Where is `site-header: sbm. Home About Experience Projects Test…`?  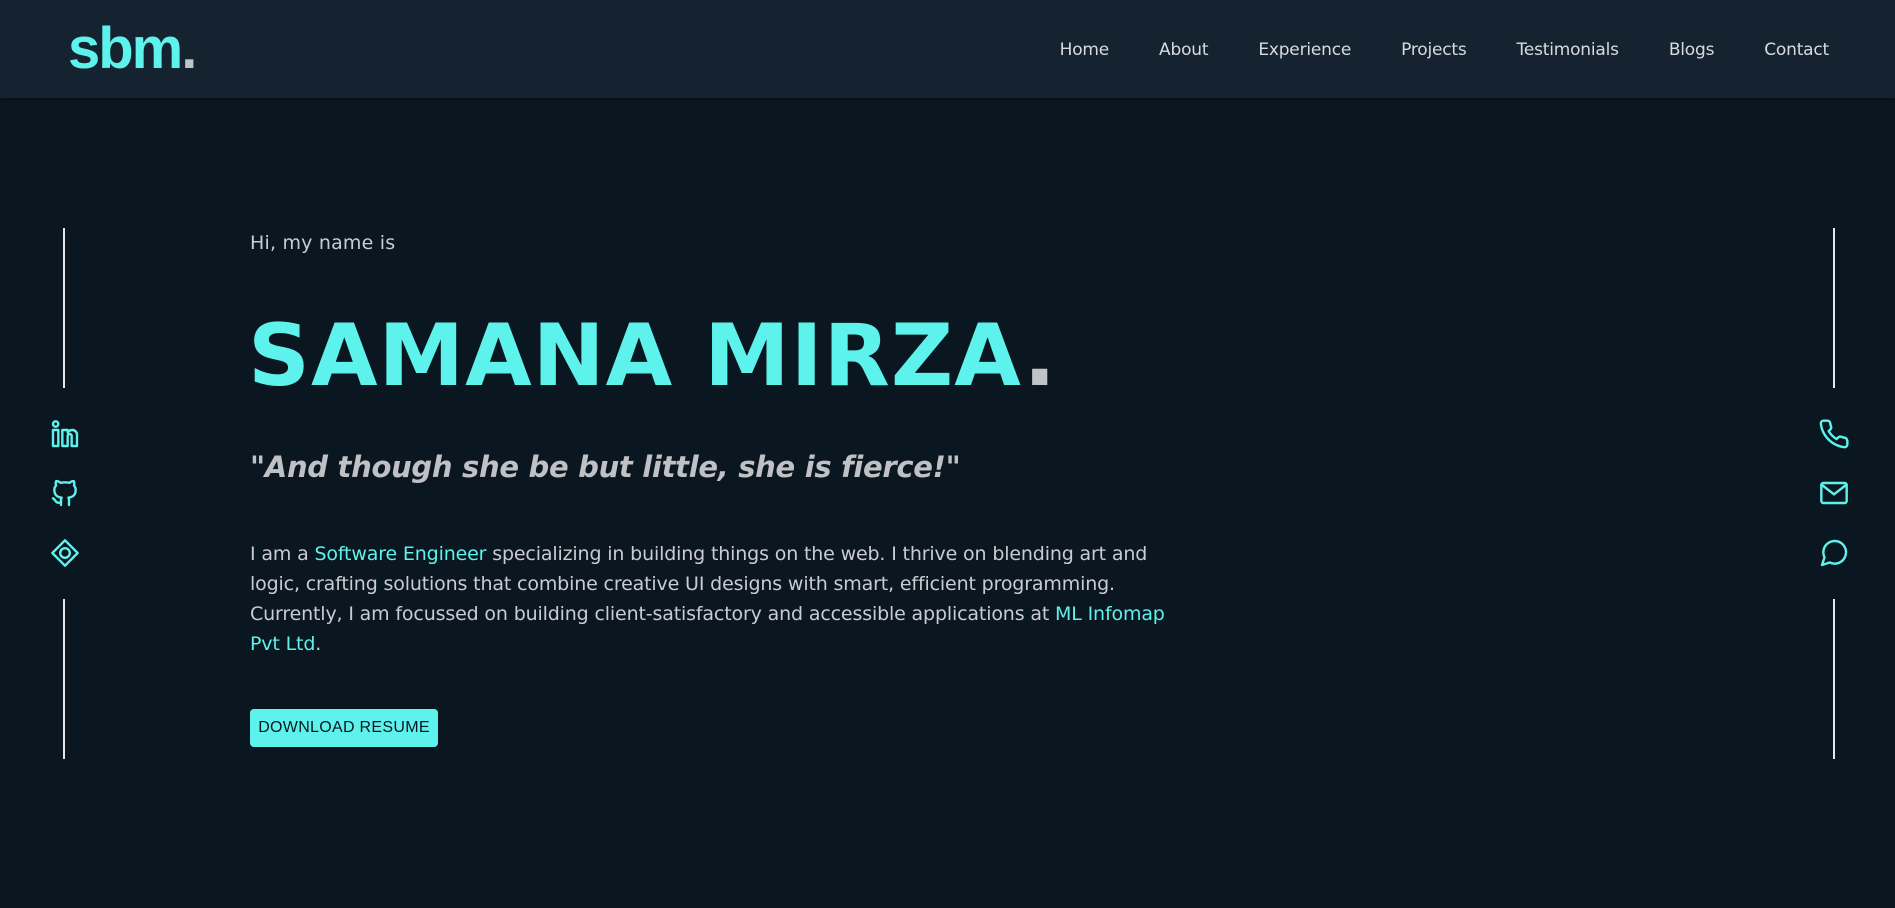
site-header: sbm. Home About Experience Projects Test… is located at coordinates (947, 49).